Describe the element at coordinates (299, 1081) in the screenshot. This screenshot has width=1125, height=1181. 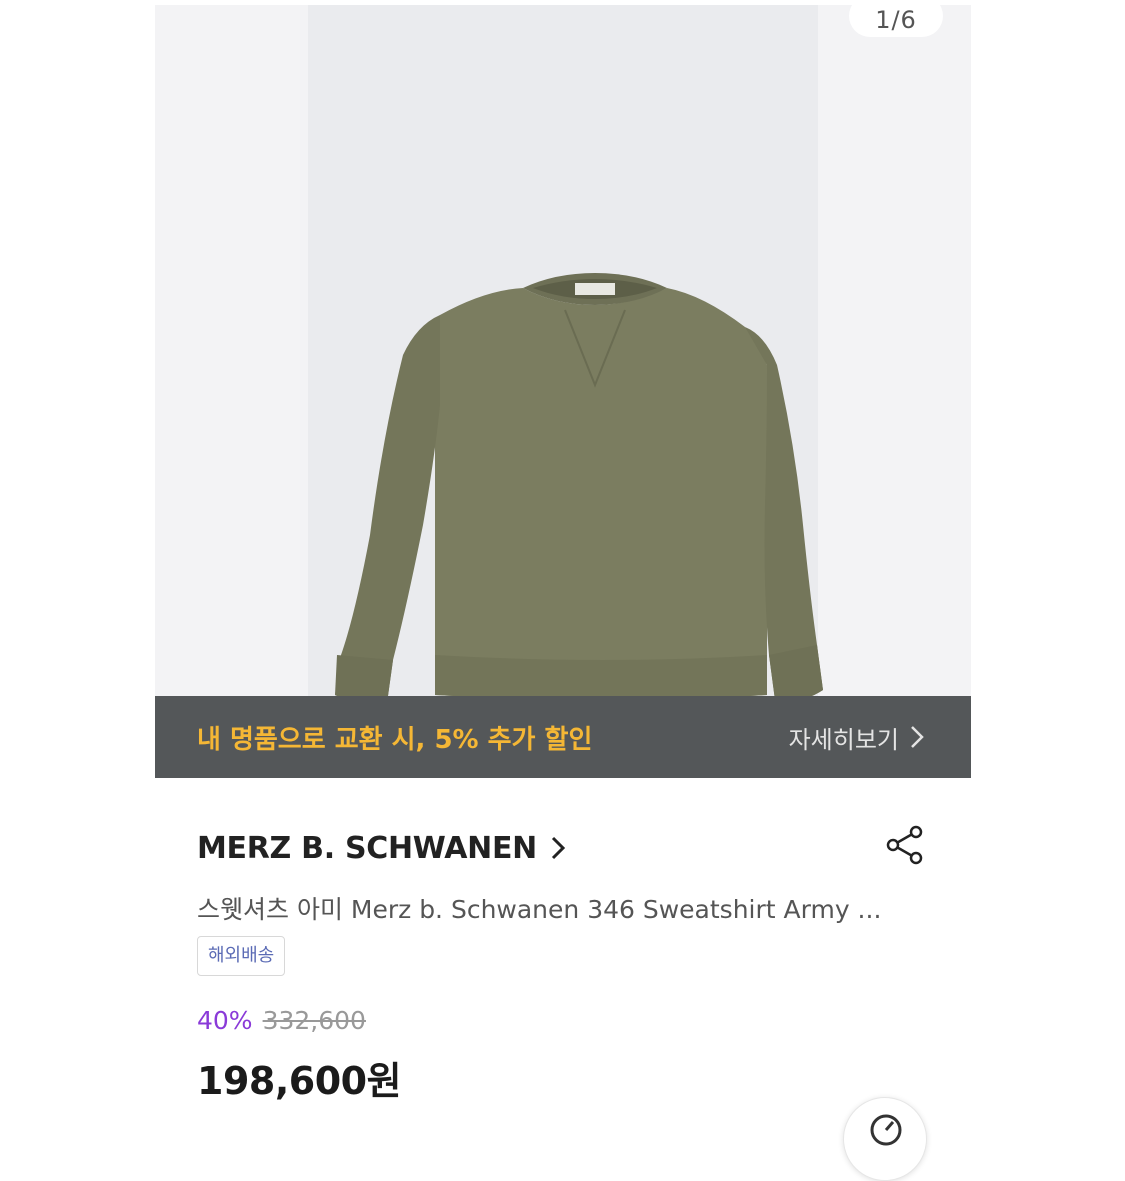
I see `sale-price: 198,600원` at that location.